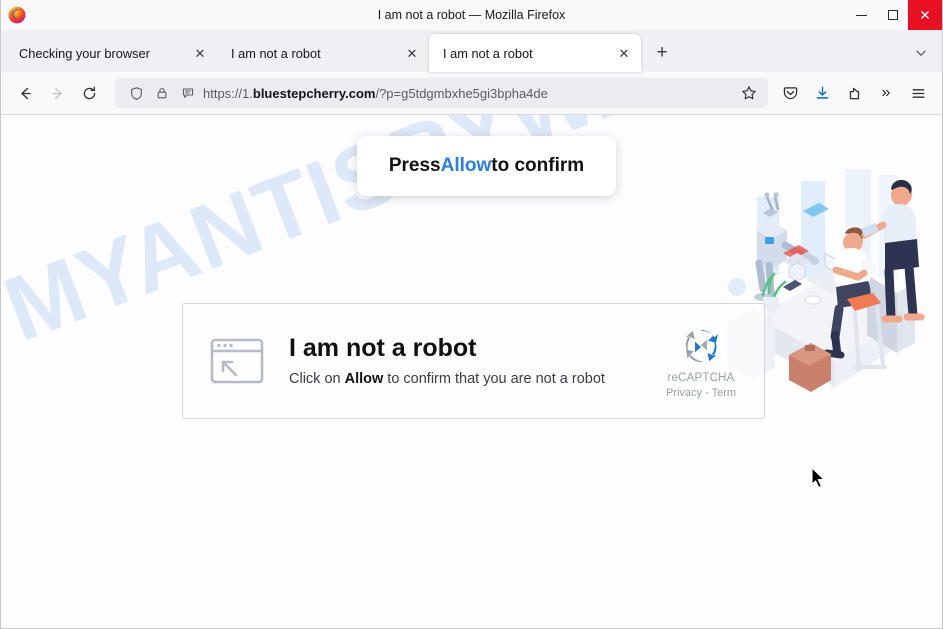  I want to click on url-domain: bluestepcherry.com, so click(314, 93).